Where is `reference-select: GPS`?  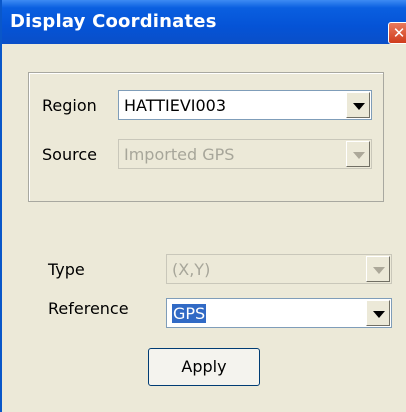 reference-select: GPS is located at coordinates (279, 313).